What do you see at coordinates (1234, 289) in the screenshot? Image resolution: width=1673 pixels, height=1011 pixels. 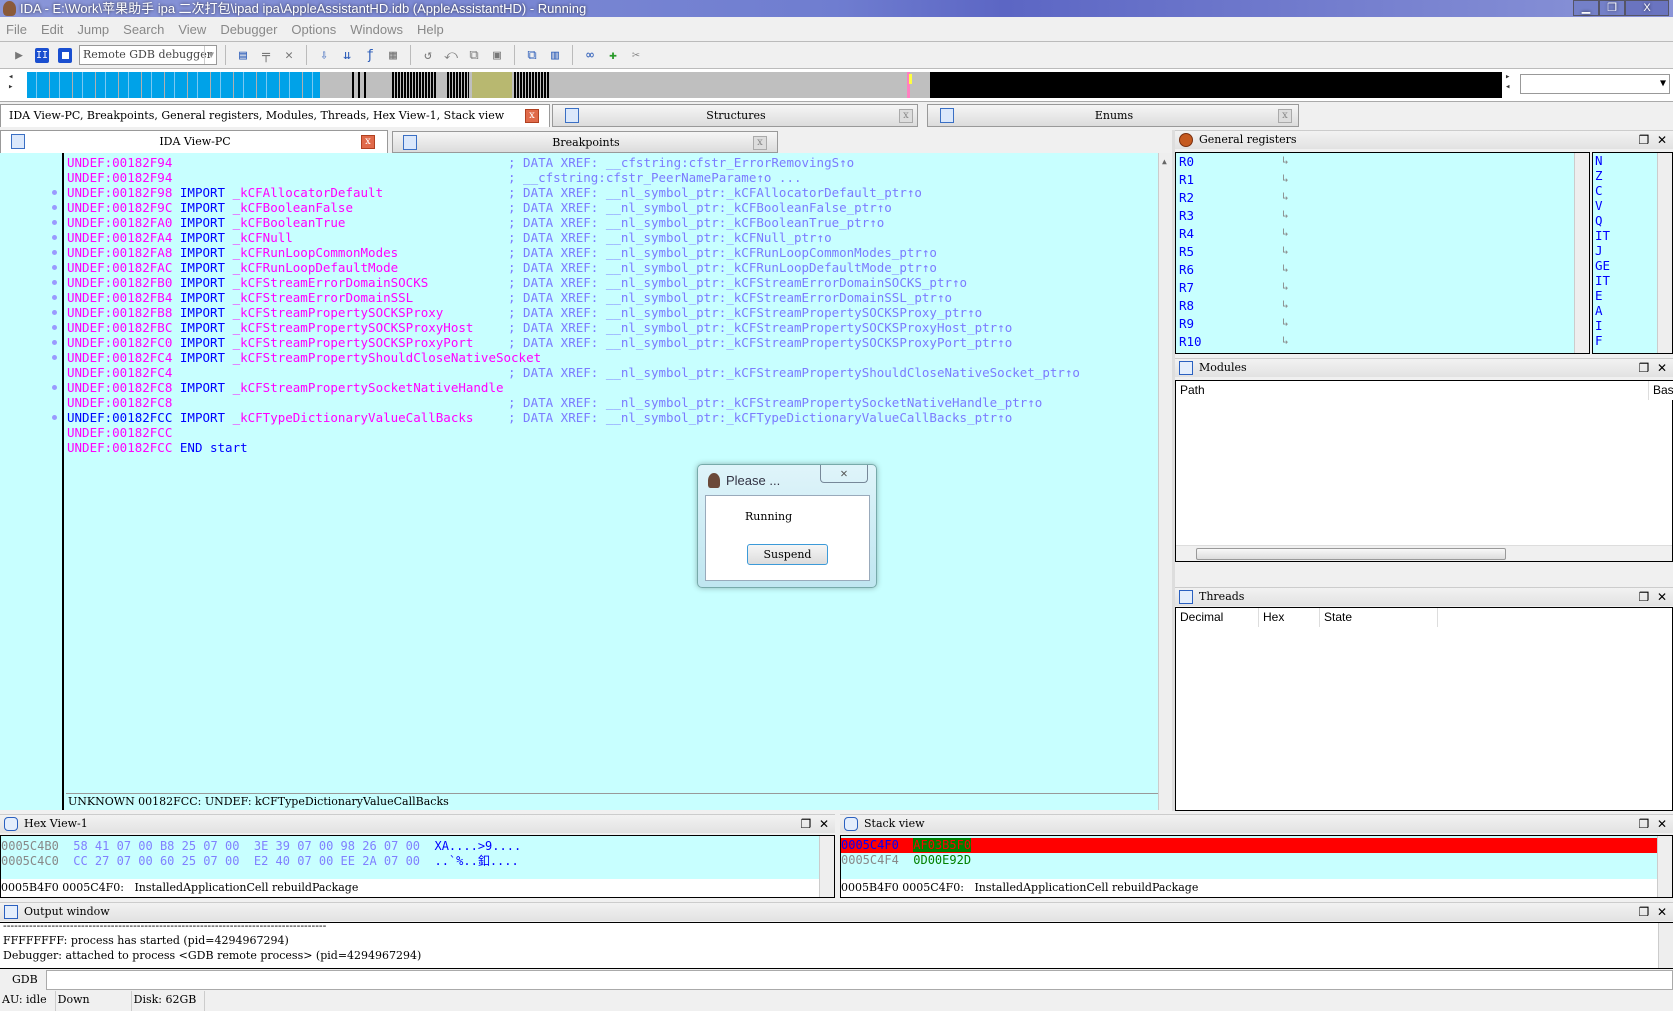 I see `register-row: R7 ↳` at bounding box center [1234, 289].